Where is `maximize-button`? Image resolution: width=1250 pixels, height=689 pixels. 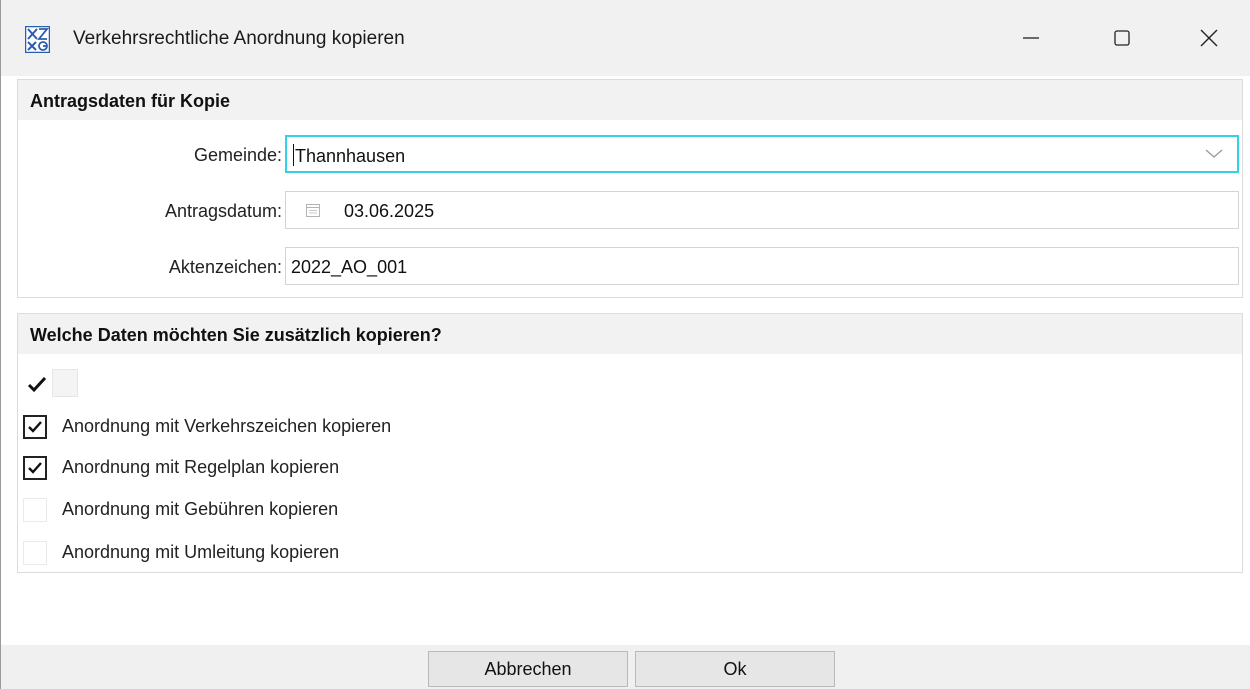
maximize-button is located at coordinates (1122, 38).